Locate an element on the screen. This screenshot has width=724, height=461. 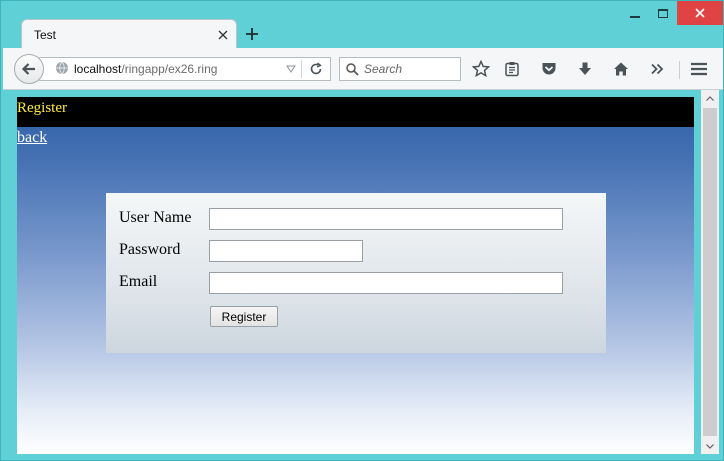
history-dropdown-button is located at coordinates (291, 69).